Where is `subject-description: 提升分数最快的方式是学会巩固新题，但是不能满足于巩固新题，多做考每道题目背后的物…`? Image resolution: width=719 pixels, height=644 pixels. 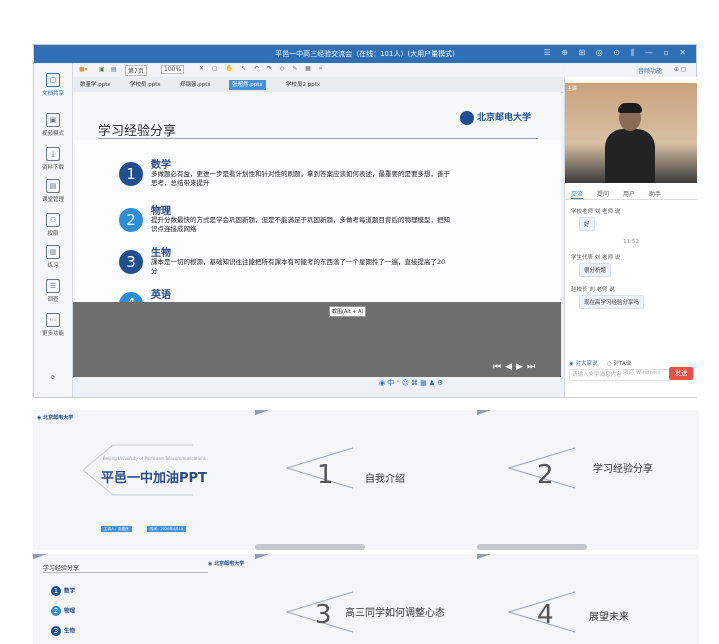
subject-description: 提升分数最快的方式是学会巩固新题，但是不能满足于巩固新题，多做考每道题目背后的物… is located at coordinates (300, 224).